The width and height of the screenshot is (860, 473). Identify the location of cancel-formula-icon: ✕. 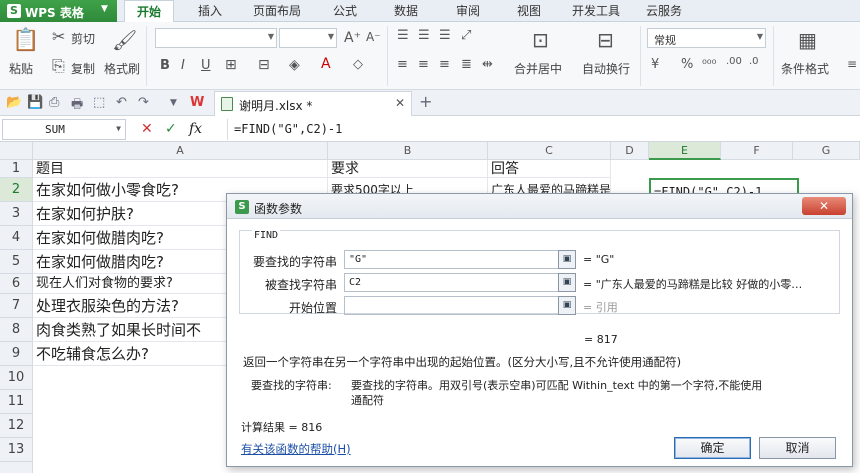
(147, 129).